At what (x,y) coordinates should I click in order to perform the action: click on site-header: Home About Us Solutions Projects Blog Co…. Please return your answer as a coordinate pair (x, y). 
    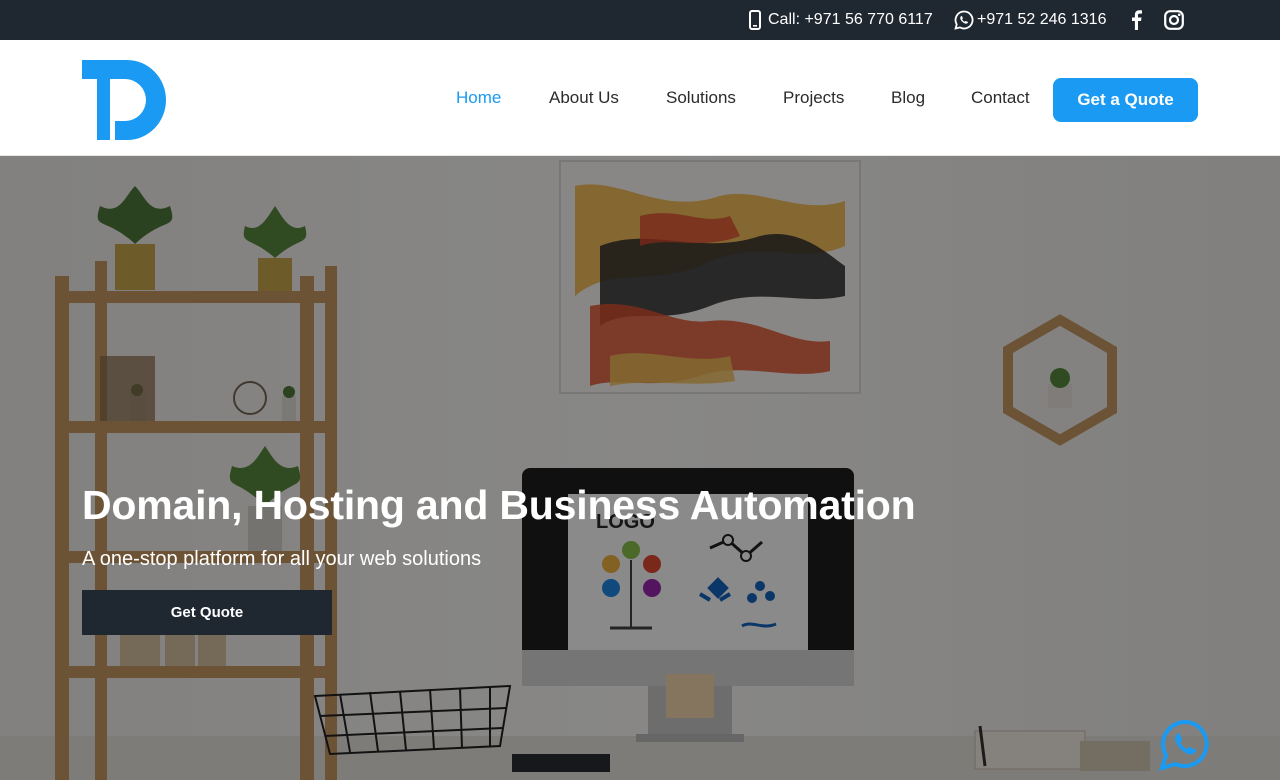
    Looking at the image, I should click on (640, 98).